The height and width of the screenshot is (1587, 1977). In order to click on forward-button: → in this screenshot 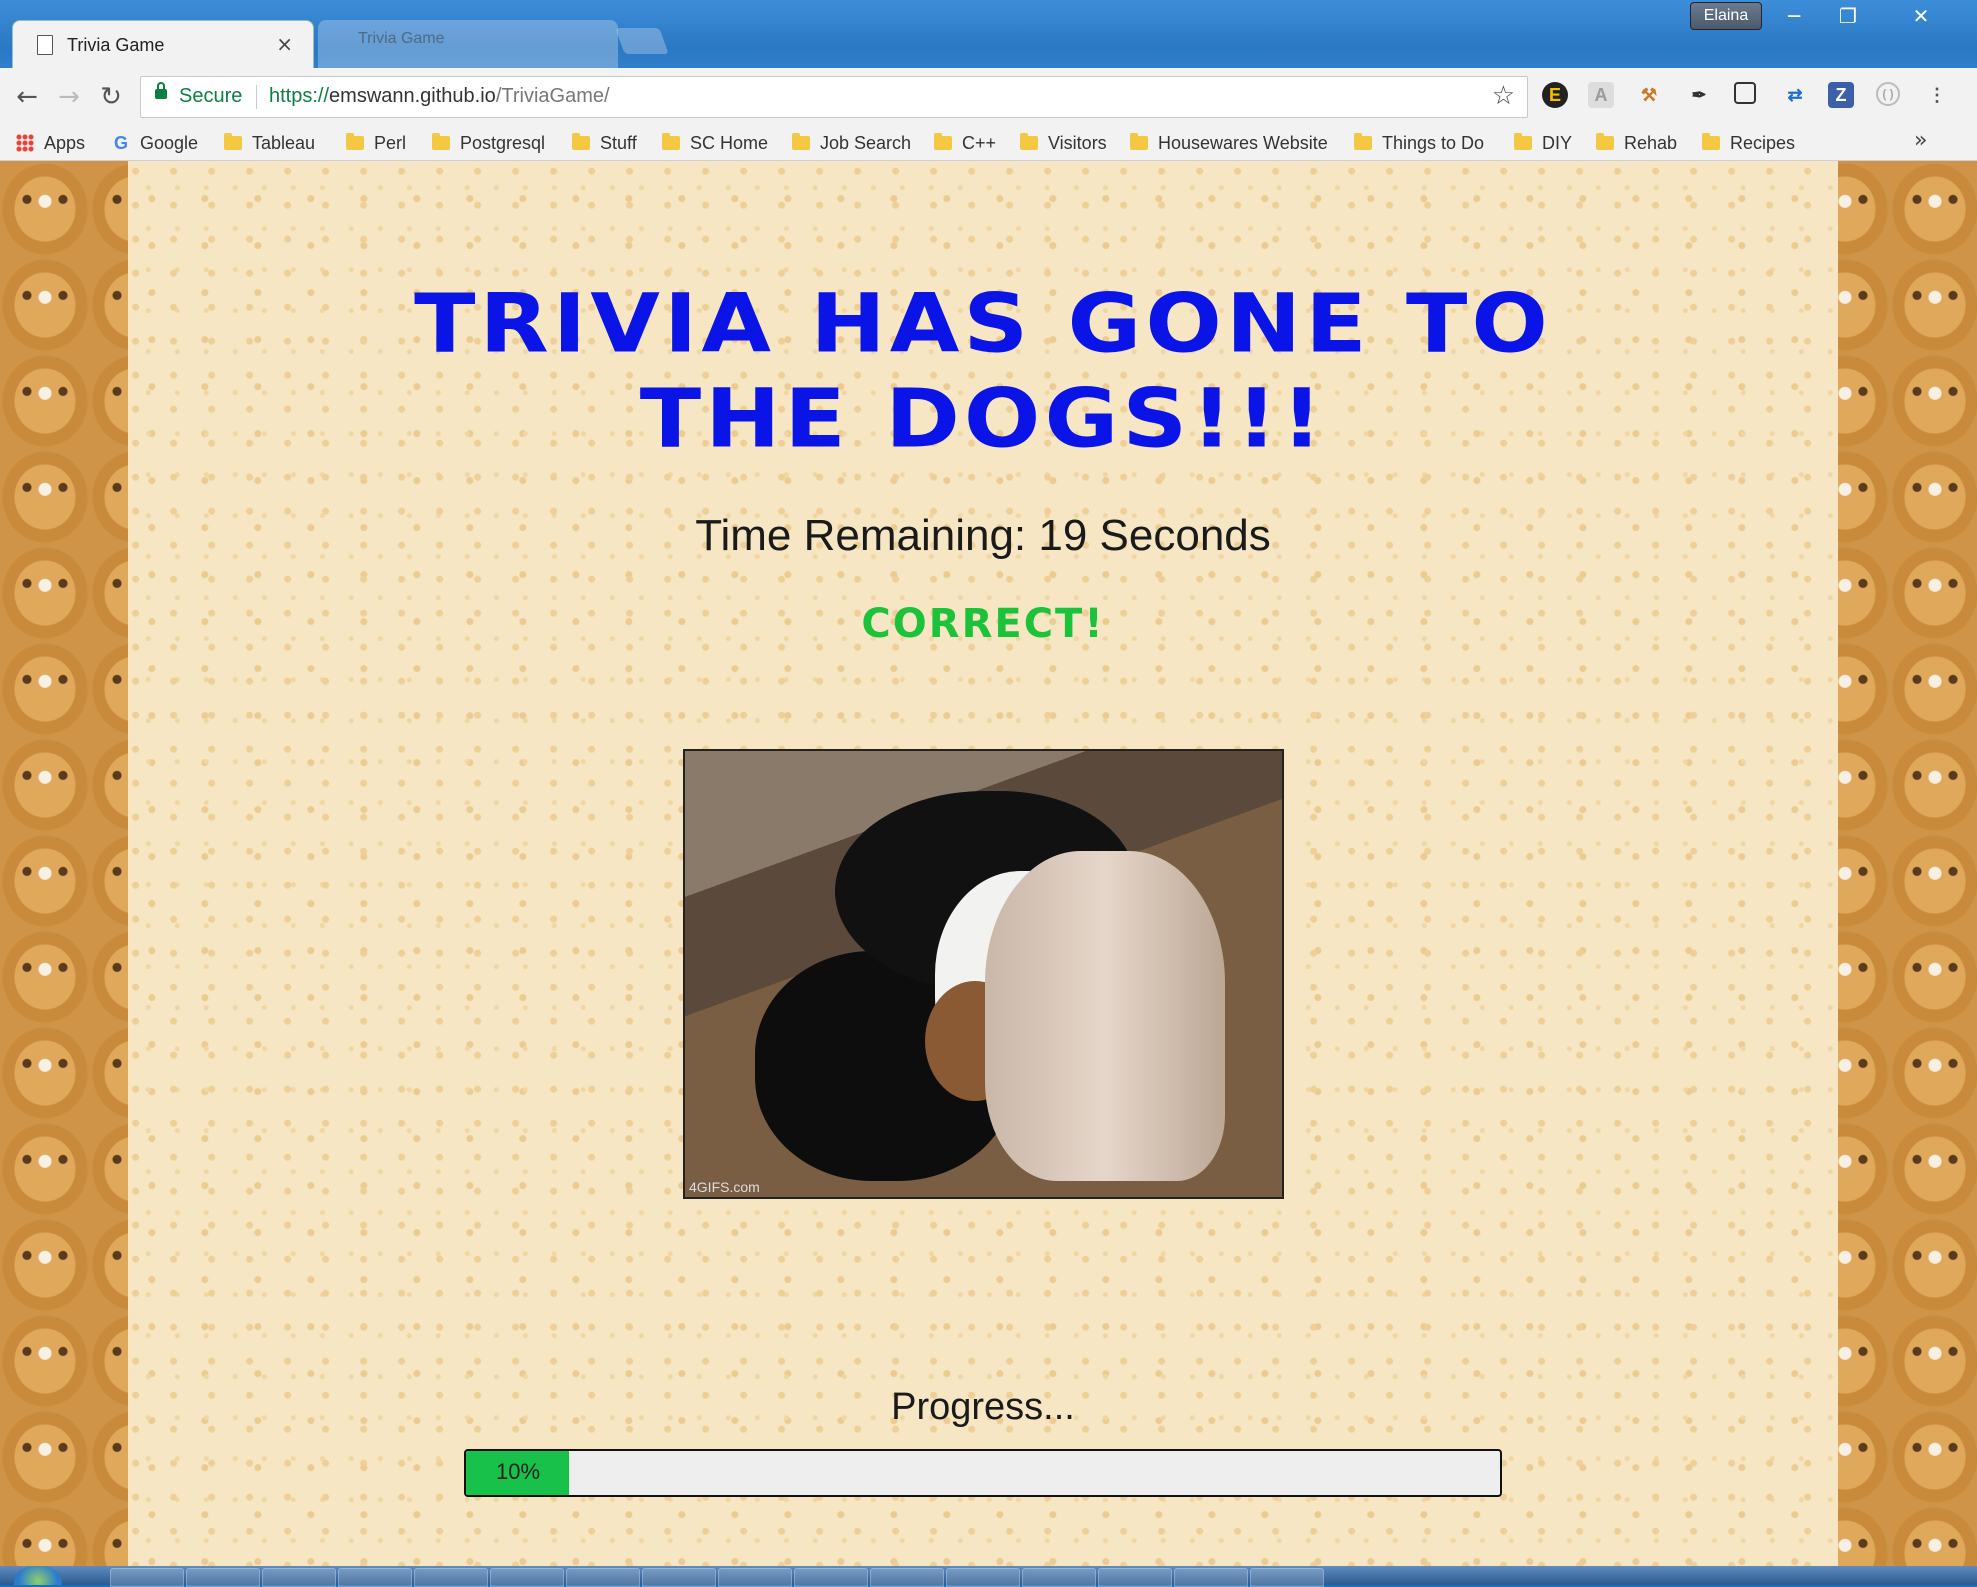, I will do `click(69, 97)`.